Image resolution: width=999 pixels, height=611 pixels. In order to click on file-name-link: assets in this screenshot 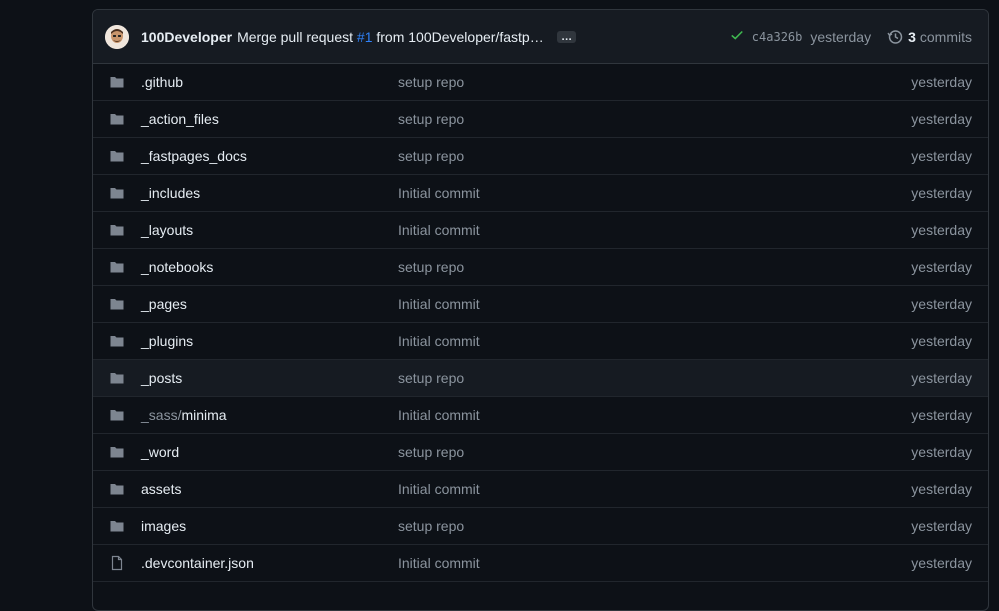, I will do `click(269, 489)`.